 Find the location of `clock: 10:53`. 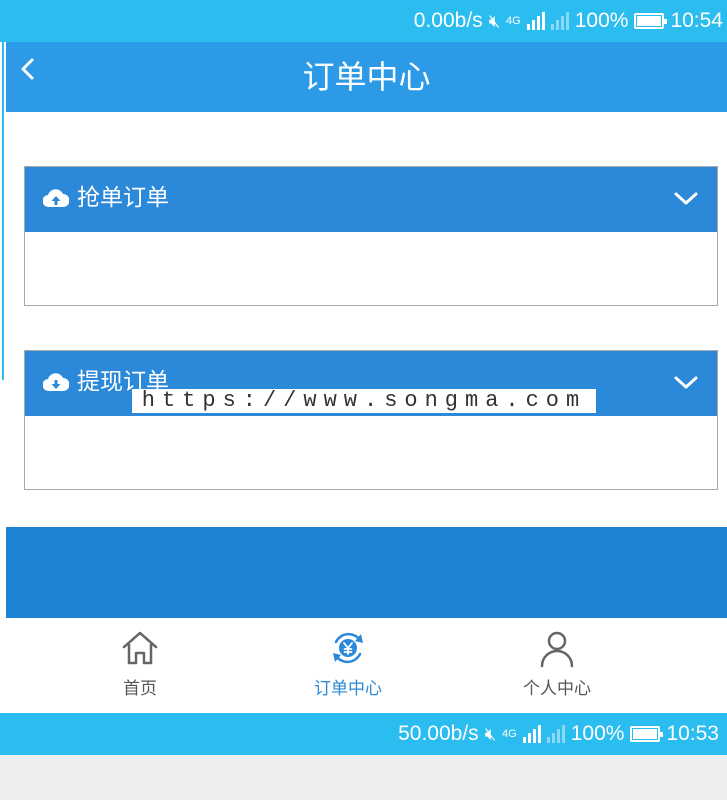

clock: 10:53 is located at coordinates (692, 733).